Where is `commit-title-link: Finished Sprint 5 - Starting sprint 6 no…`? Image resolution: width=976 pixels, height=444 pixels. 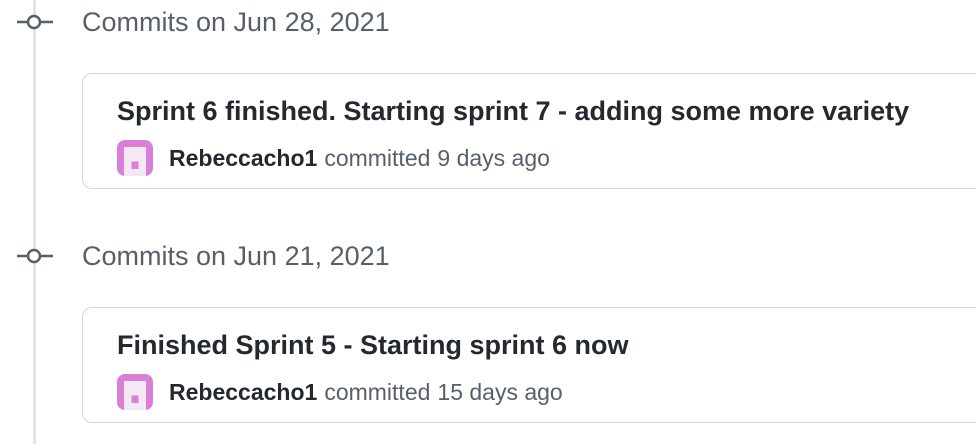
commit-title-link: Finished Sprint 5 - Starting sprint 6 no… is located at coordinates (373, 345).